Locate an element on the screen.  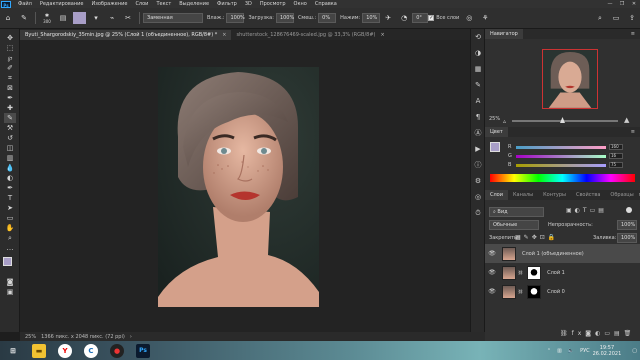
zoom-in-icon: ▲ is located at coordinates (626, 120).